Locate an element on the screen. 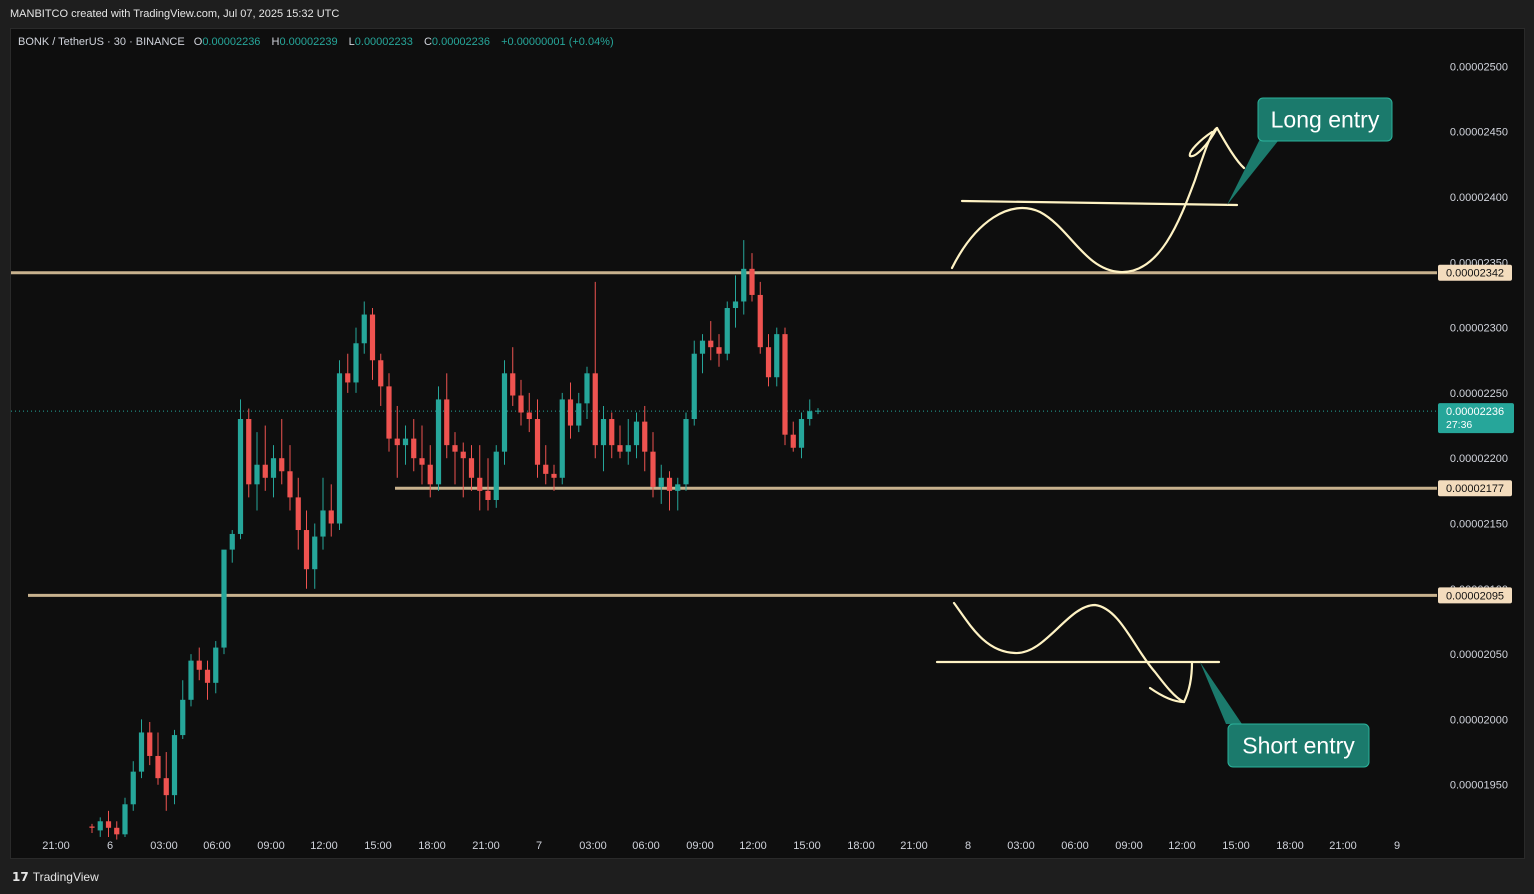 This screenshot has height=894, width=1534. change-value: +0.00000001 (+0.04%) is located at coordinates (557, 42).